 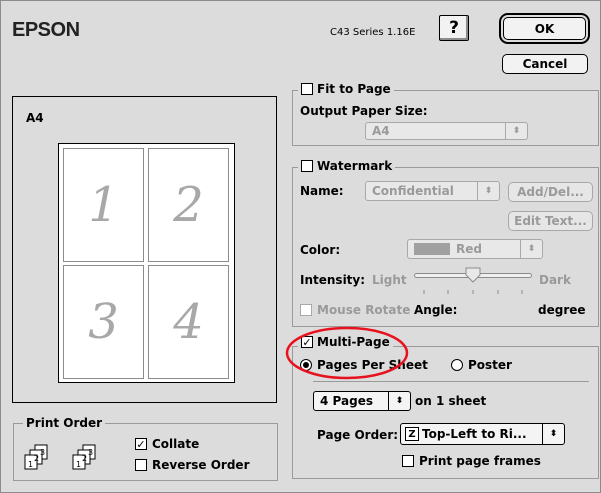 What do you see at coordinates (322, 191) in the screenshot?
I see `watermark-name-label: Name:` at bounding box center [322, 191].